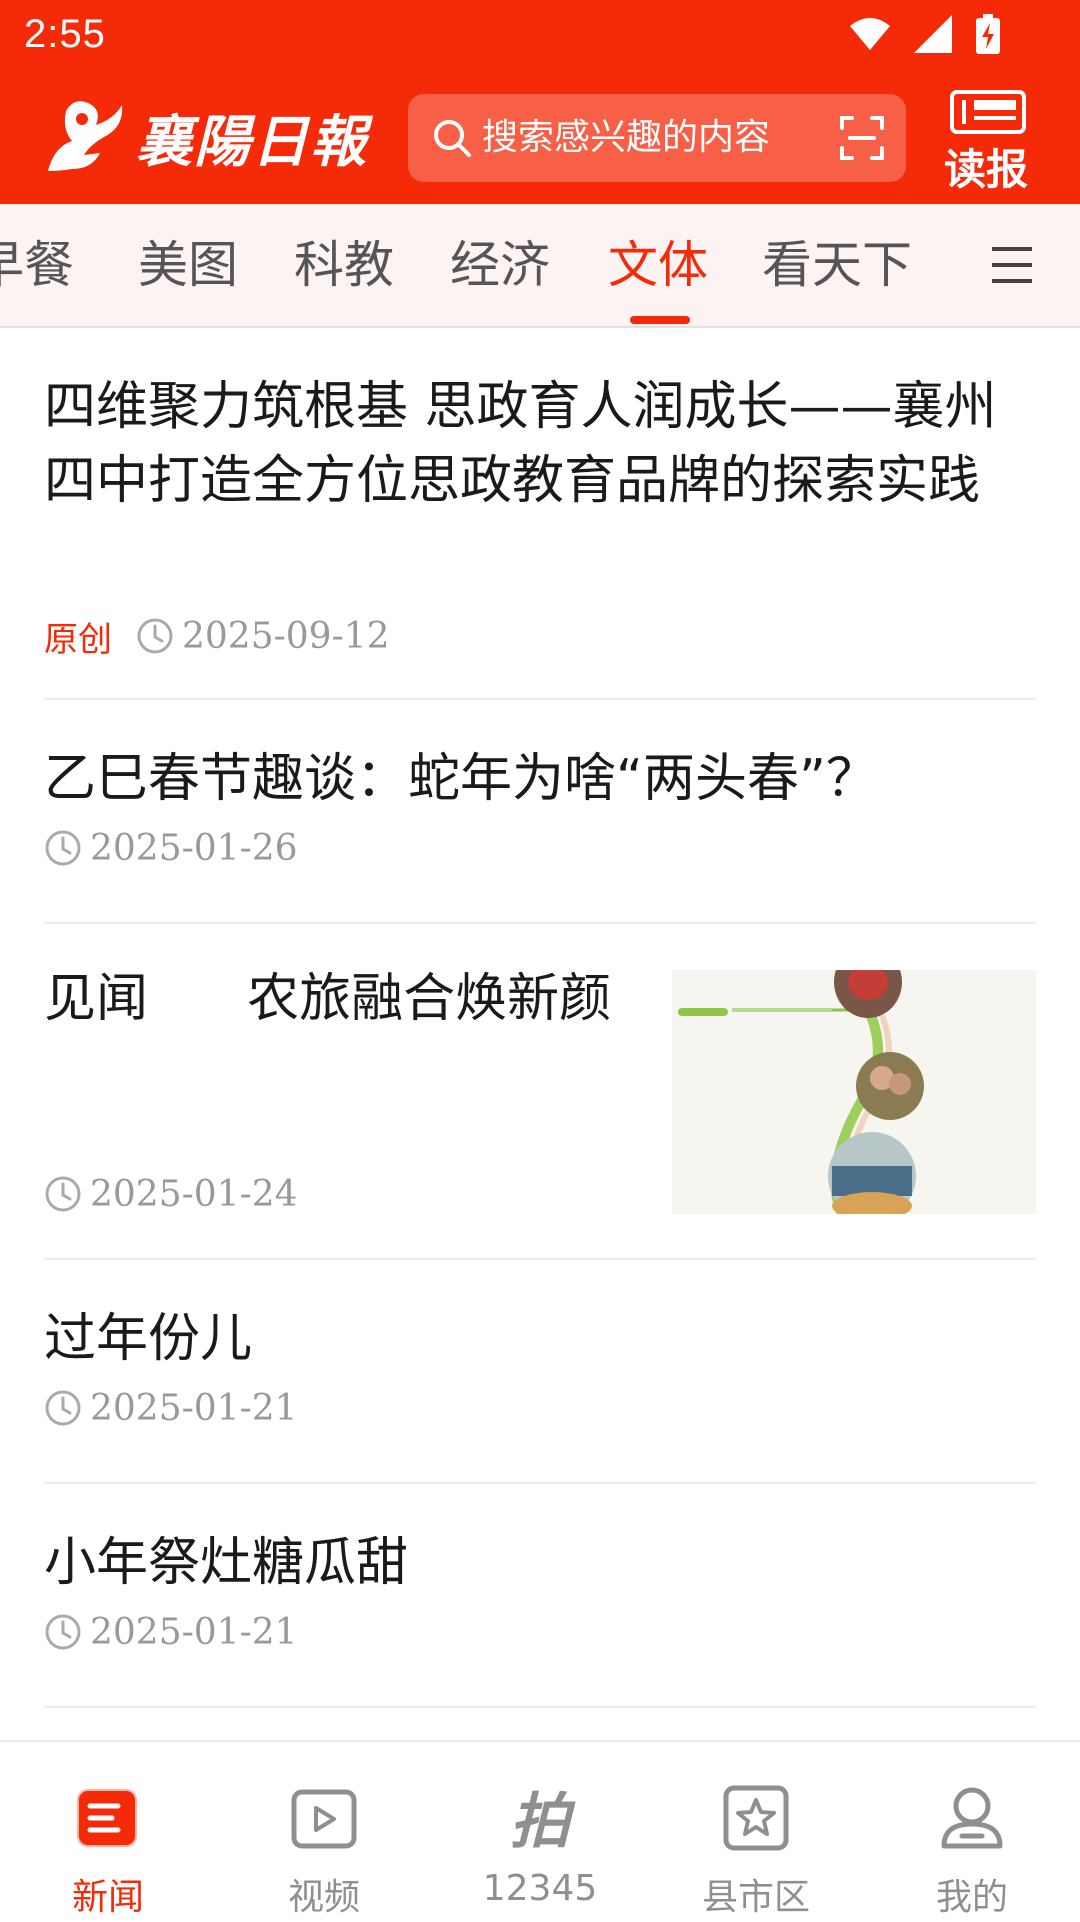 Image resolution: width=1080 pixels, height=1922 pixels. I want to click on active-tab-indicator, so click(660, 320).